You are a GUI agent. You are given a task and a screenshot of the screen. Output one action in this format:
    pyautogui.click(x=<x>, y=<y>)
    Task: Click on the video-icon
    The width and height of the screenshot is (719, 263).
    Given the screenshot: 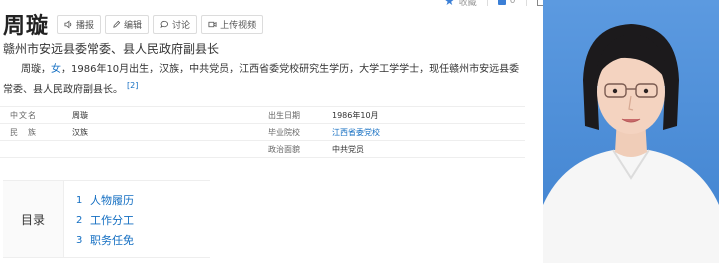 What is the action you would take?
    pyautogui.click(x=212, y=24)
    